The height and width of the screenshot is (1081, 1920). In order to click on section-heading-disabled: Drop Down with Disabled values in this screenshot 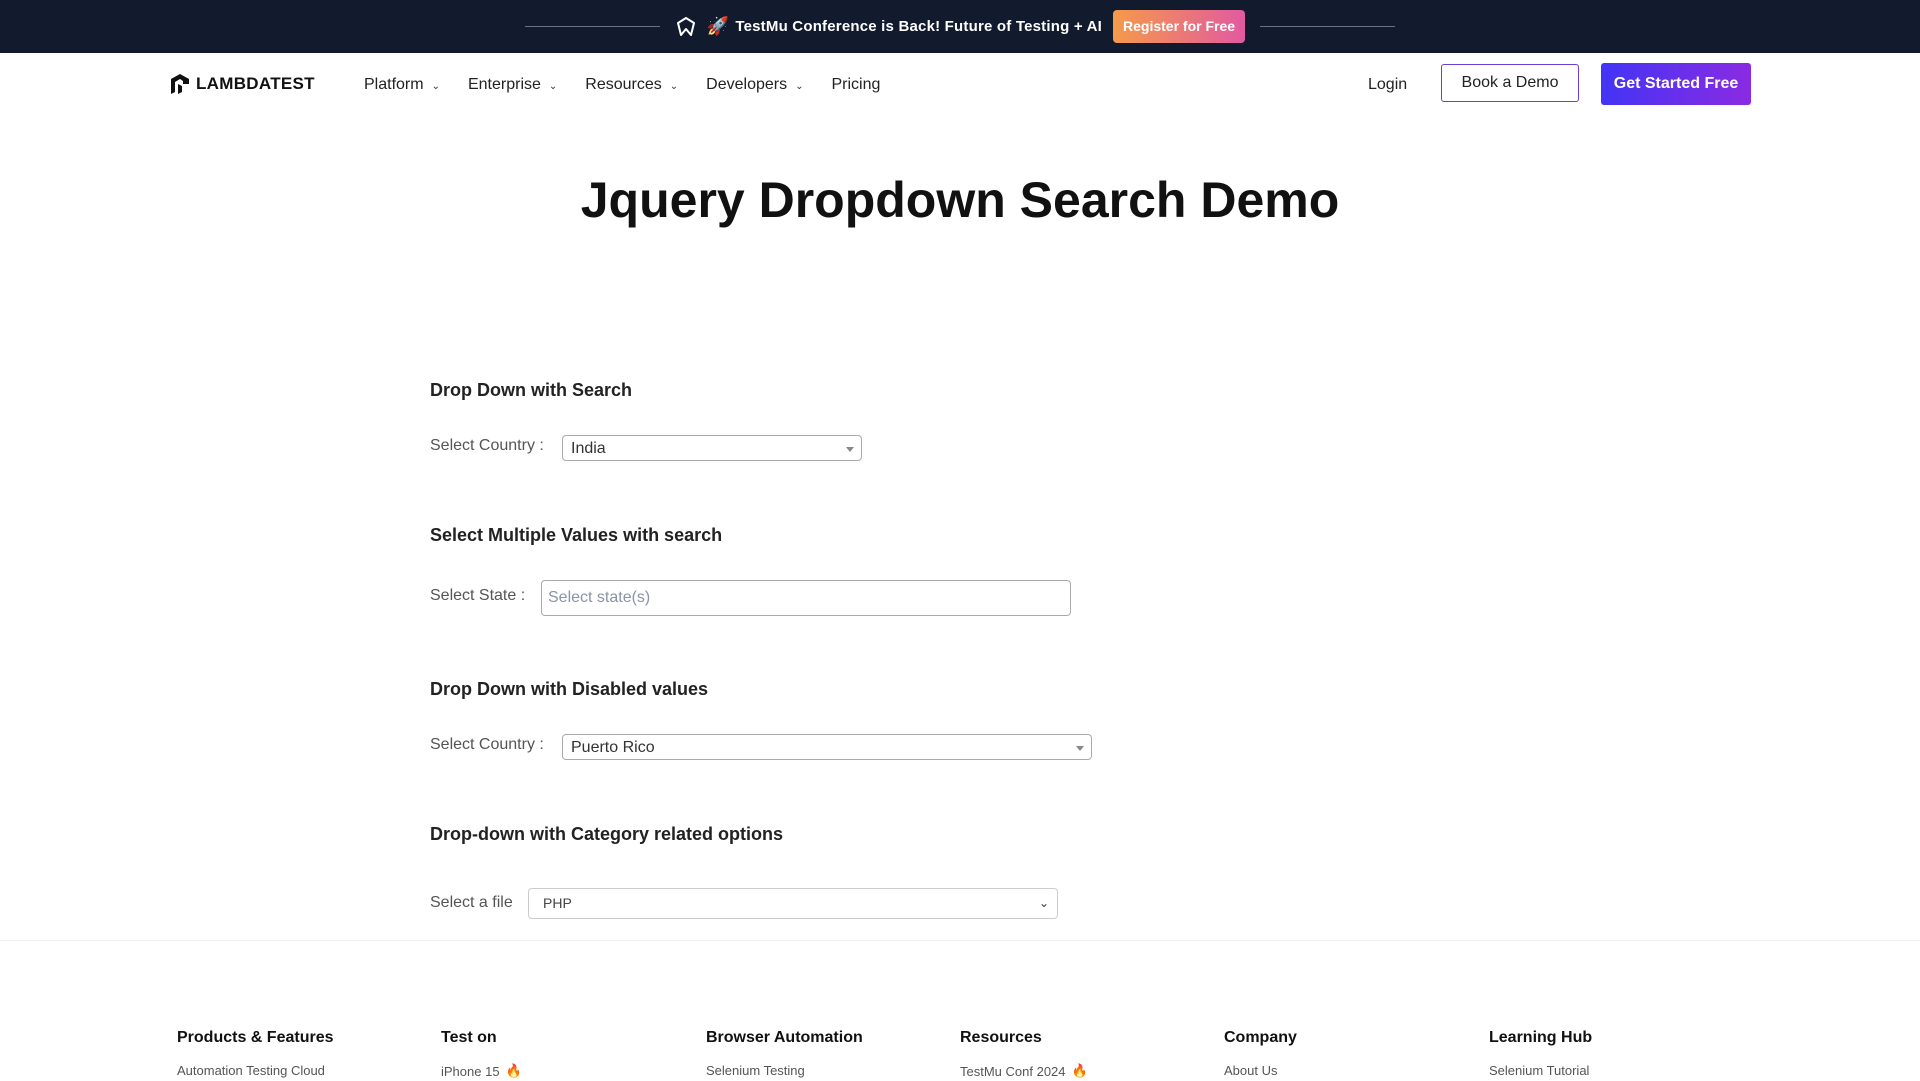, I will do `click(569, 689)`.